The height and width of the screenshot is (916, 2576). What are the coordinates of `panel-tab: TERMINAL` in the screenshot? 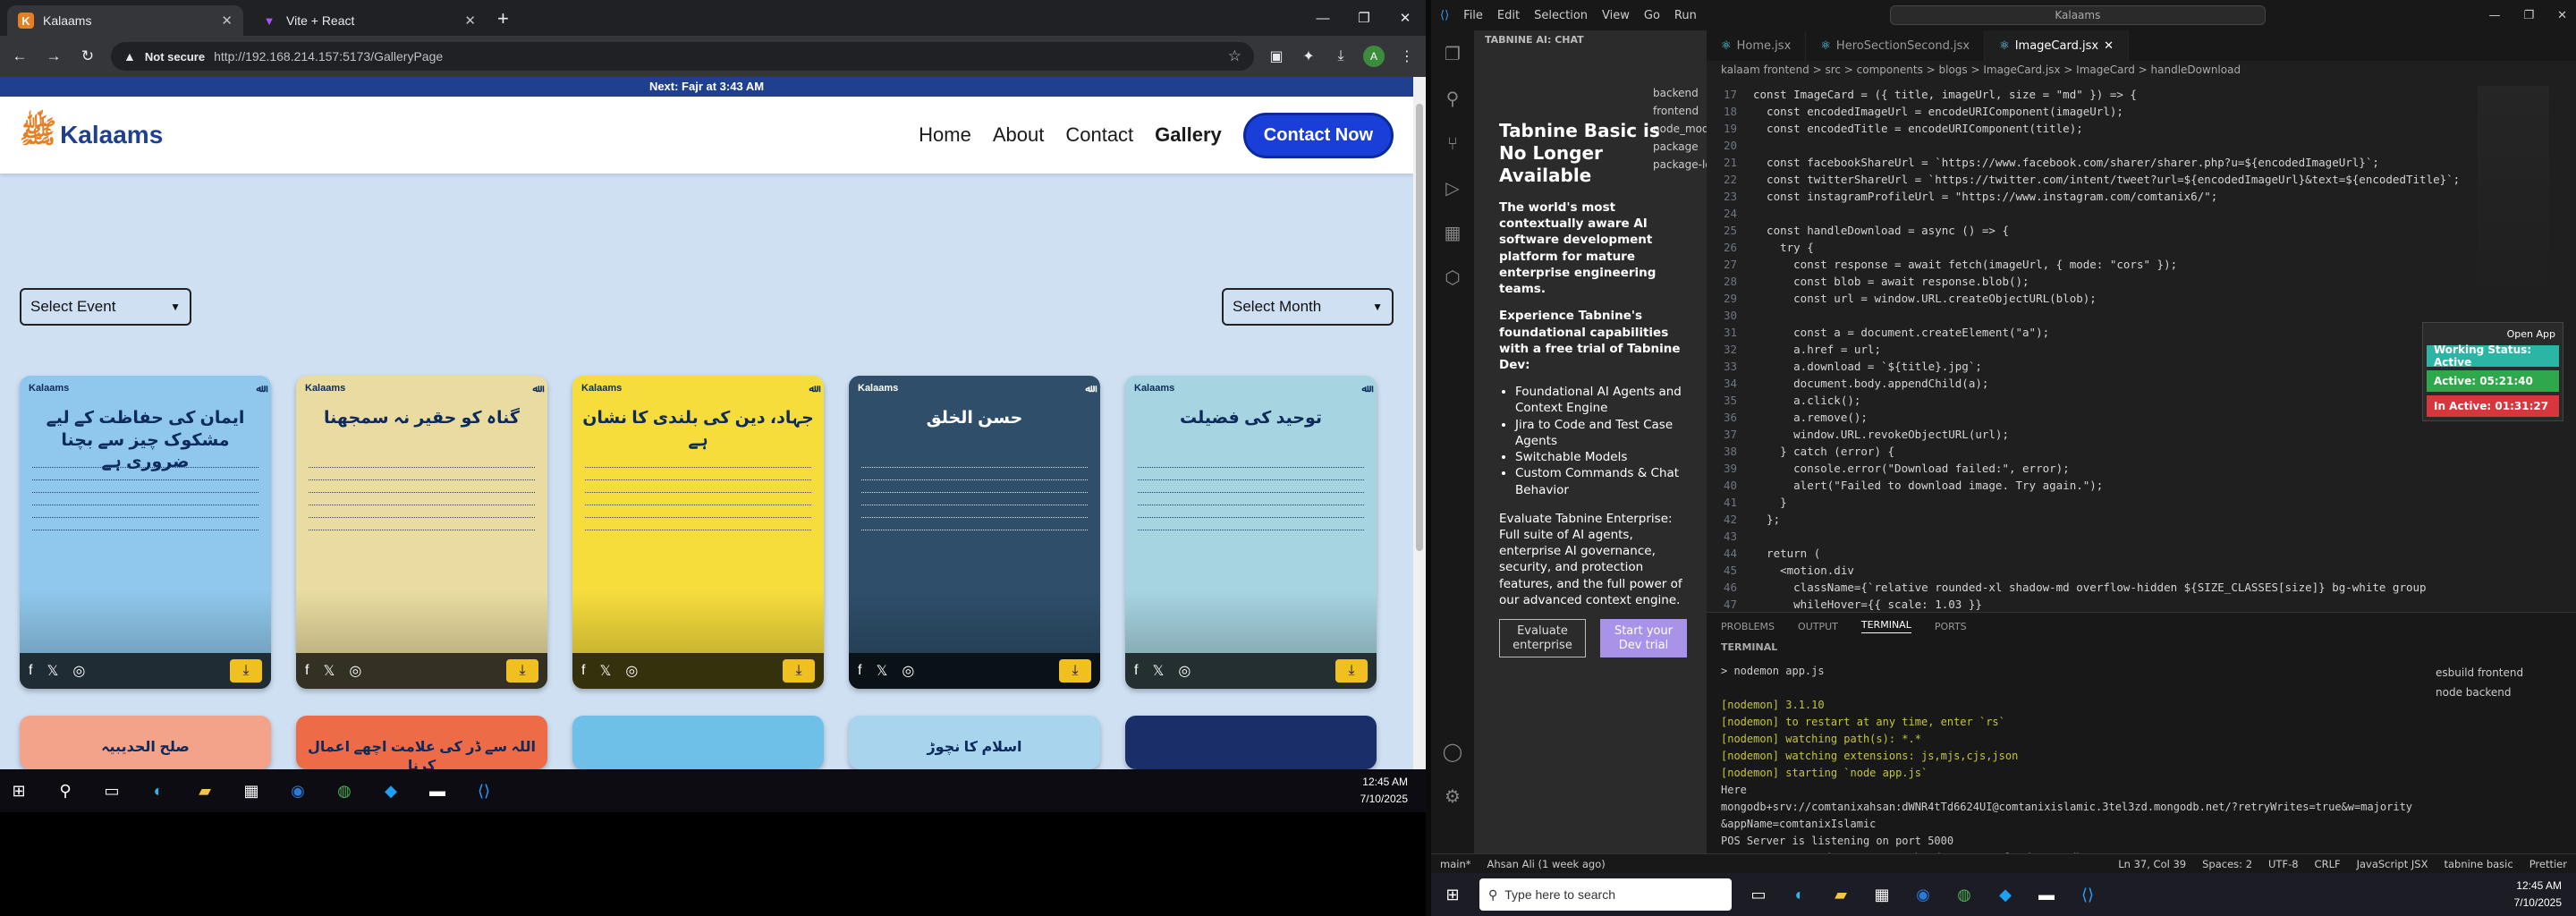 It's located at (1885, 626).